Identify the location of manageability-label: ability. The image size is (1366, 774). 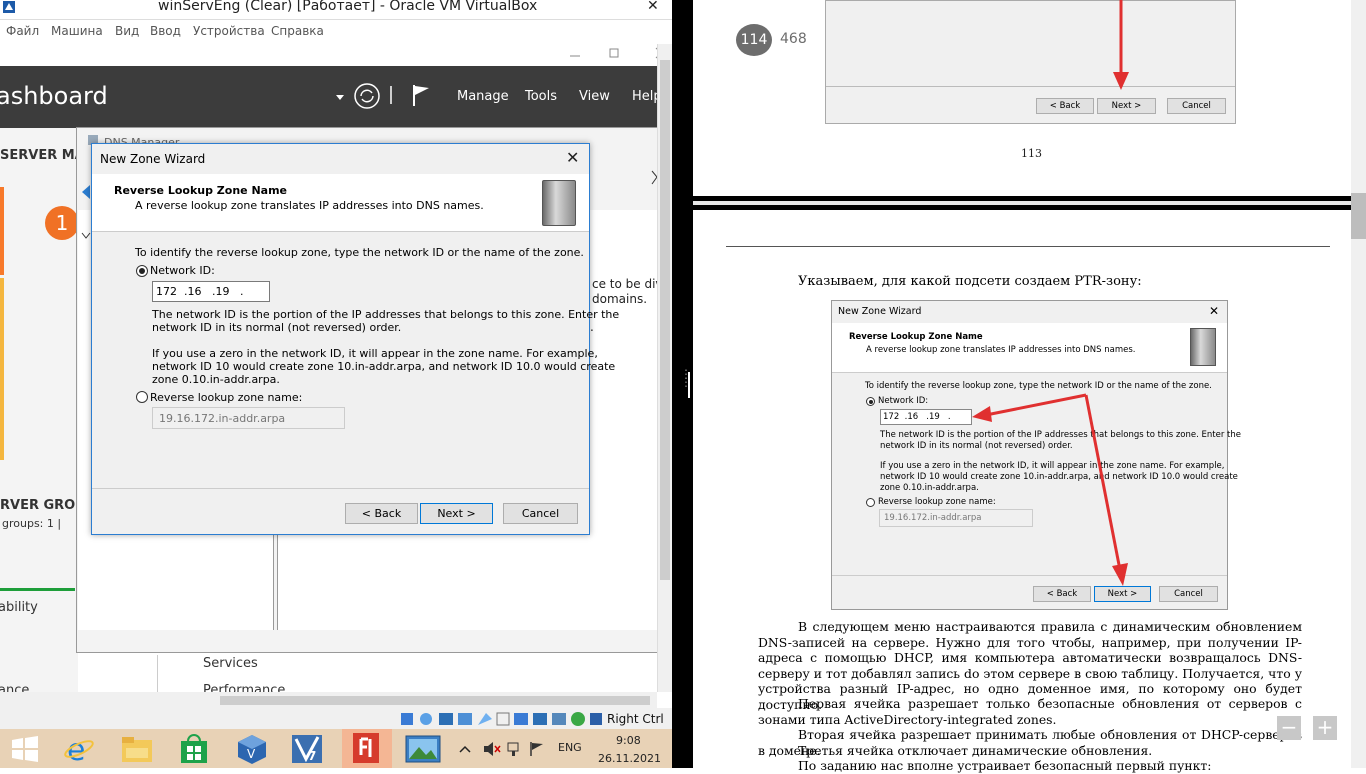
(19, 607).